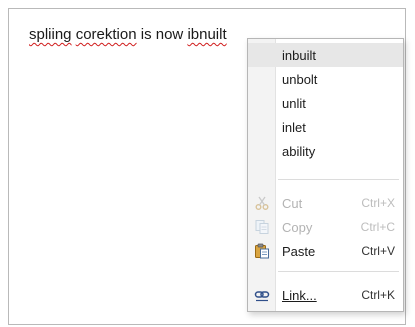 The height and width of the screenshot is (327, 415). What do you see at coordinates (299, 151) in the screenshot?
I see `suggestion-label: ability` at bounding box center [299, 151].